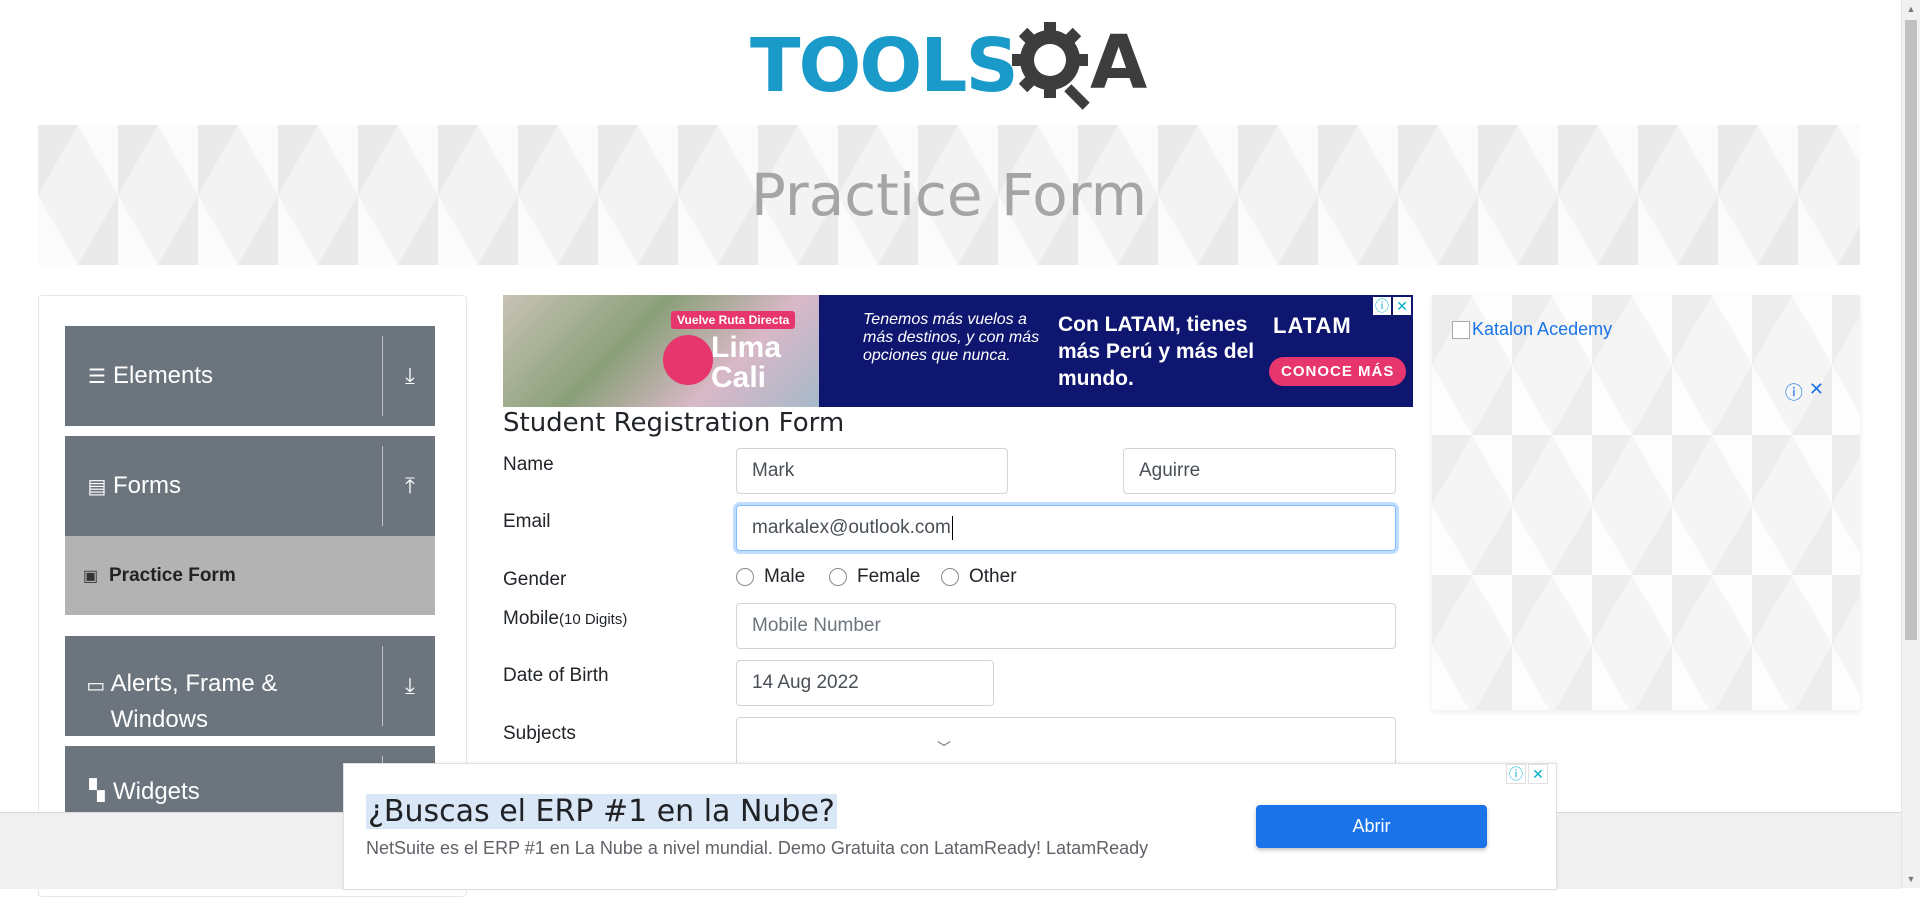  Describe the element at coordinates (688, 360) in the screenshot. I see `ad-logo-circle` at that location.